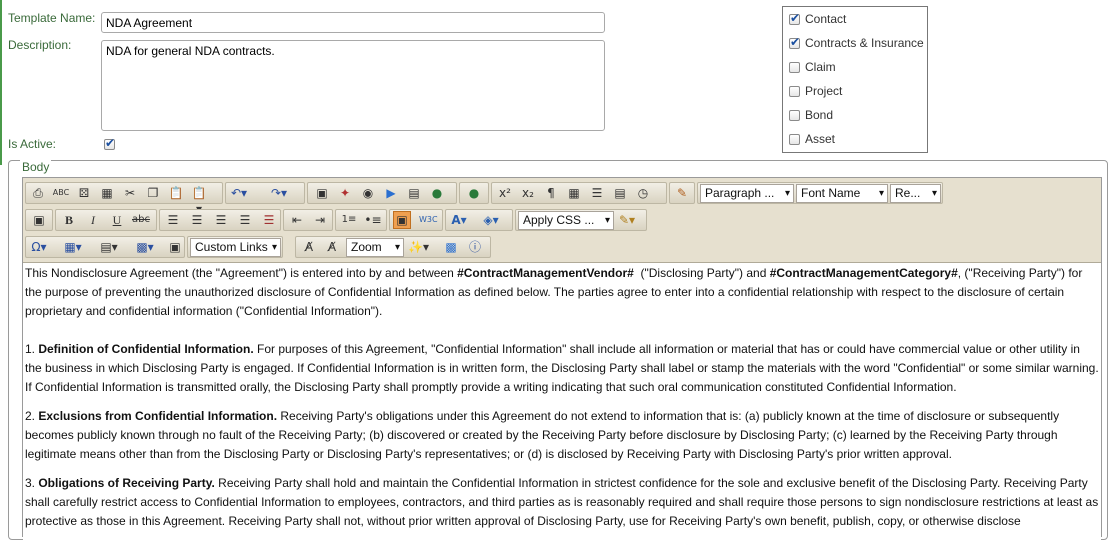 The height and width of the screenshot is (542, 1112). What do you see at coordinates (309, 247) in the screenshot?
I see `formatting-icon: A̸` at bounding box center [309, 247].